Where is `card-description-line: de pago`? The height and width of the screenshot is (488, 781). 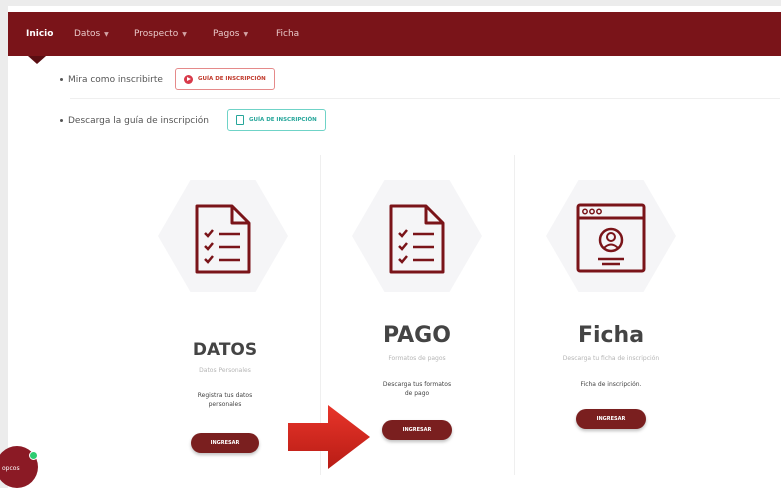
card-description-line: de pago is located at coordinates (417, 393).